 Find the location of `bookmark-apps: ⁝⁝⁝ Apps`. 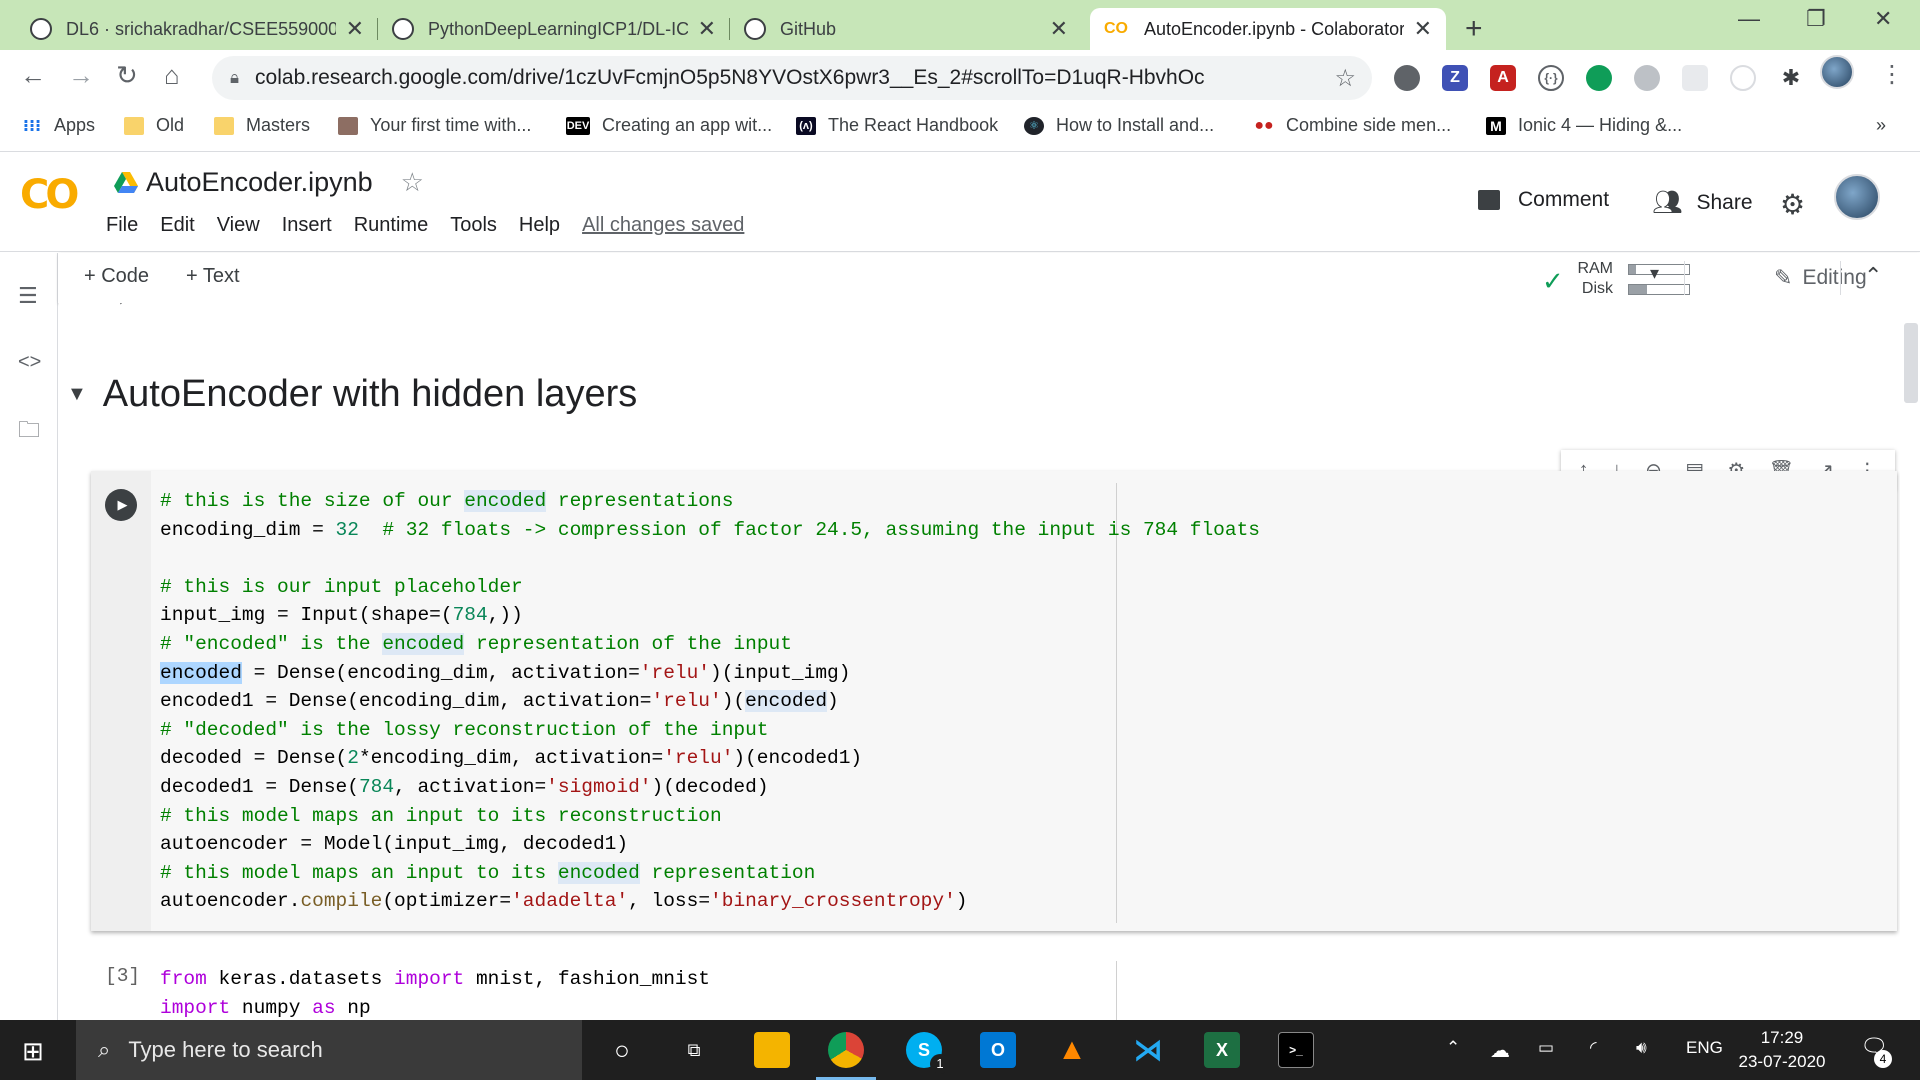

bookmark-apps: ⁝⁝⁝ Apps is located at coordinates (58, 125).